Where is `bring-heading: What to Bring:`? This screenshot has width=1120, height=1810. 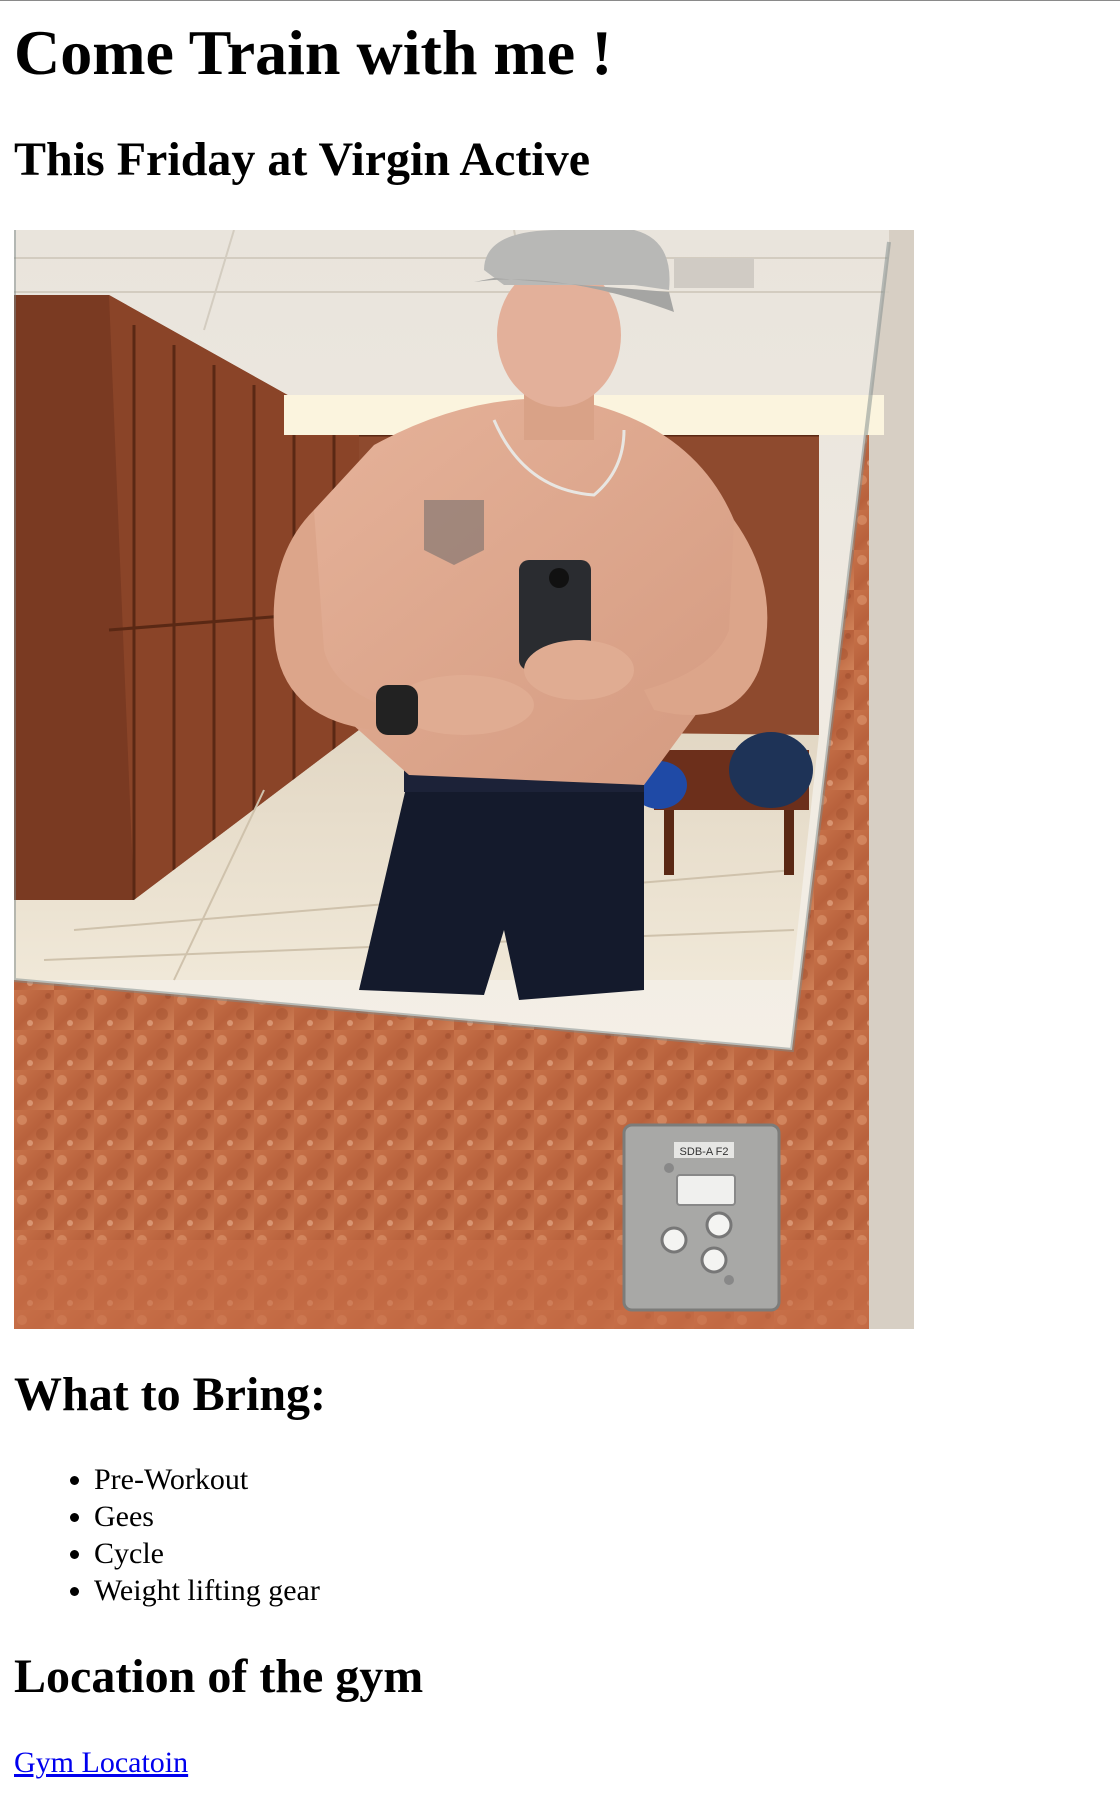 bring-heading: What to Bring: is located at coordinates (170, 1394).